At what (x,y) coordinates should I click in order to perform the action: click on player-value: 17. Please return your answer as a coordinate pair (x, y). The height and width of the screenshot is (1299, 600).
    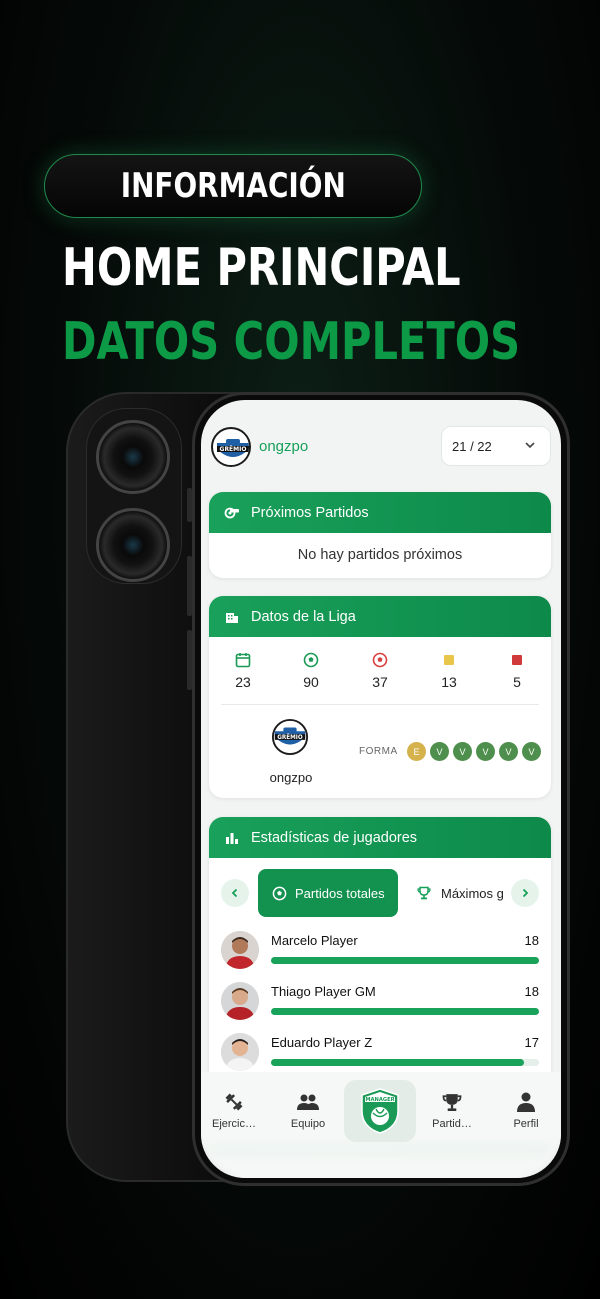
    Looking at the image, I should click on (531, 1042).